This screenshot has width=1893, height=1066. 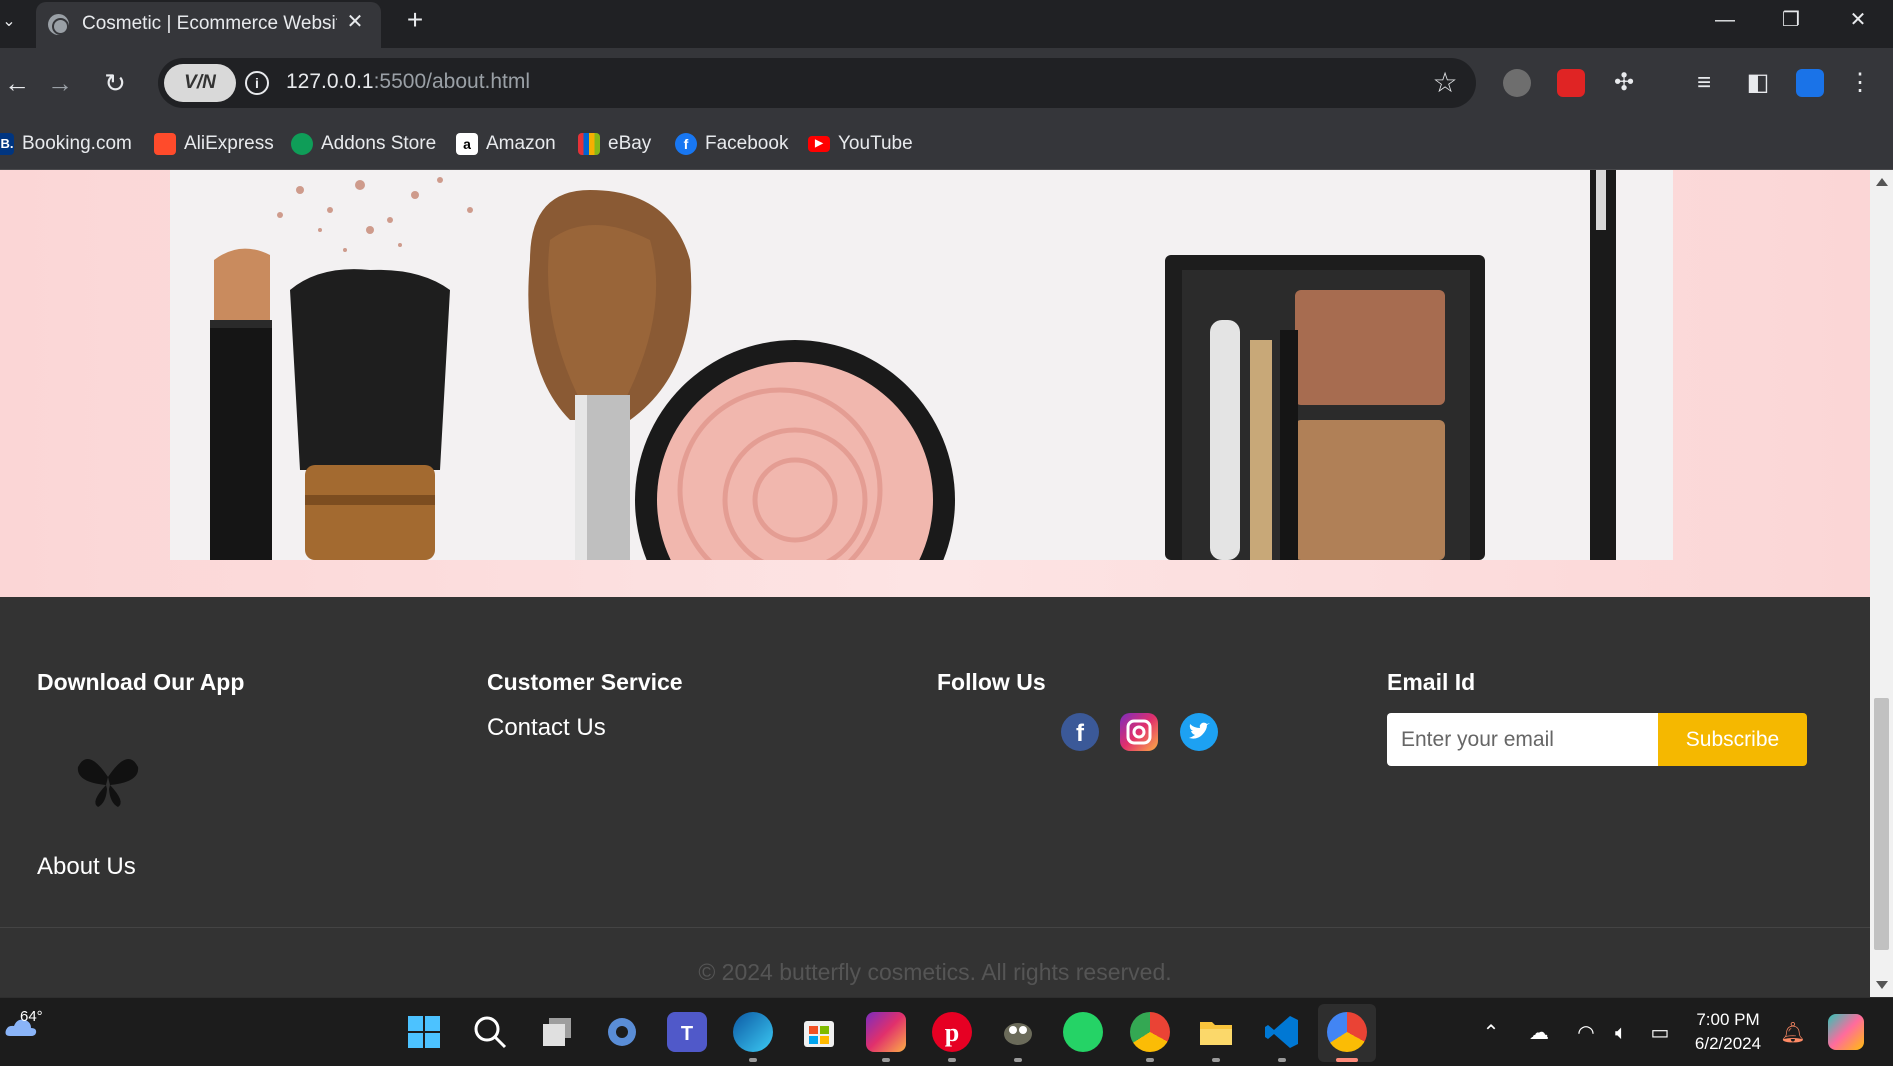 What do you see at coordinates (1150, 1032) in the screenshot?
I see `chrome-icon` at bounding box center [1150, 1032].